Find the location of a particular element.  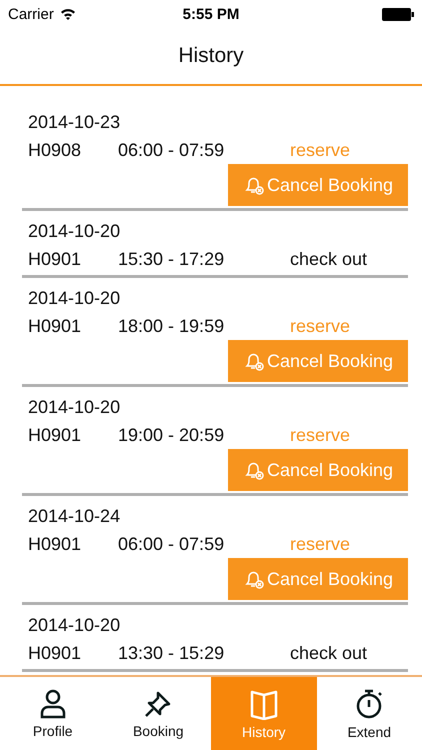

stopwatch-icon is located at coordinates (369, 704).